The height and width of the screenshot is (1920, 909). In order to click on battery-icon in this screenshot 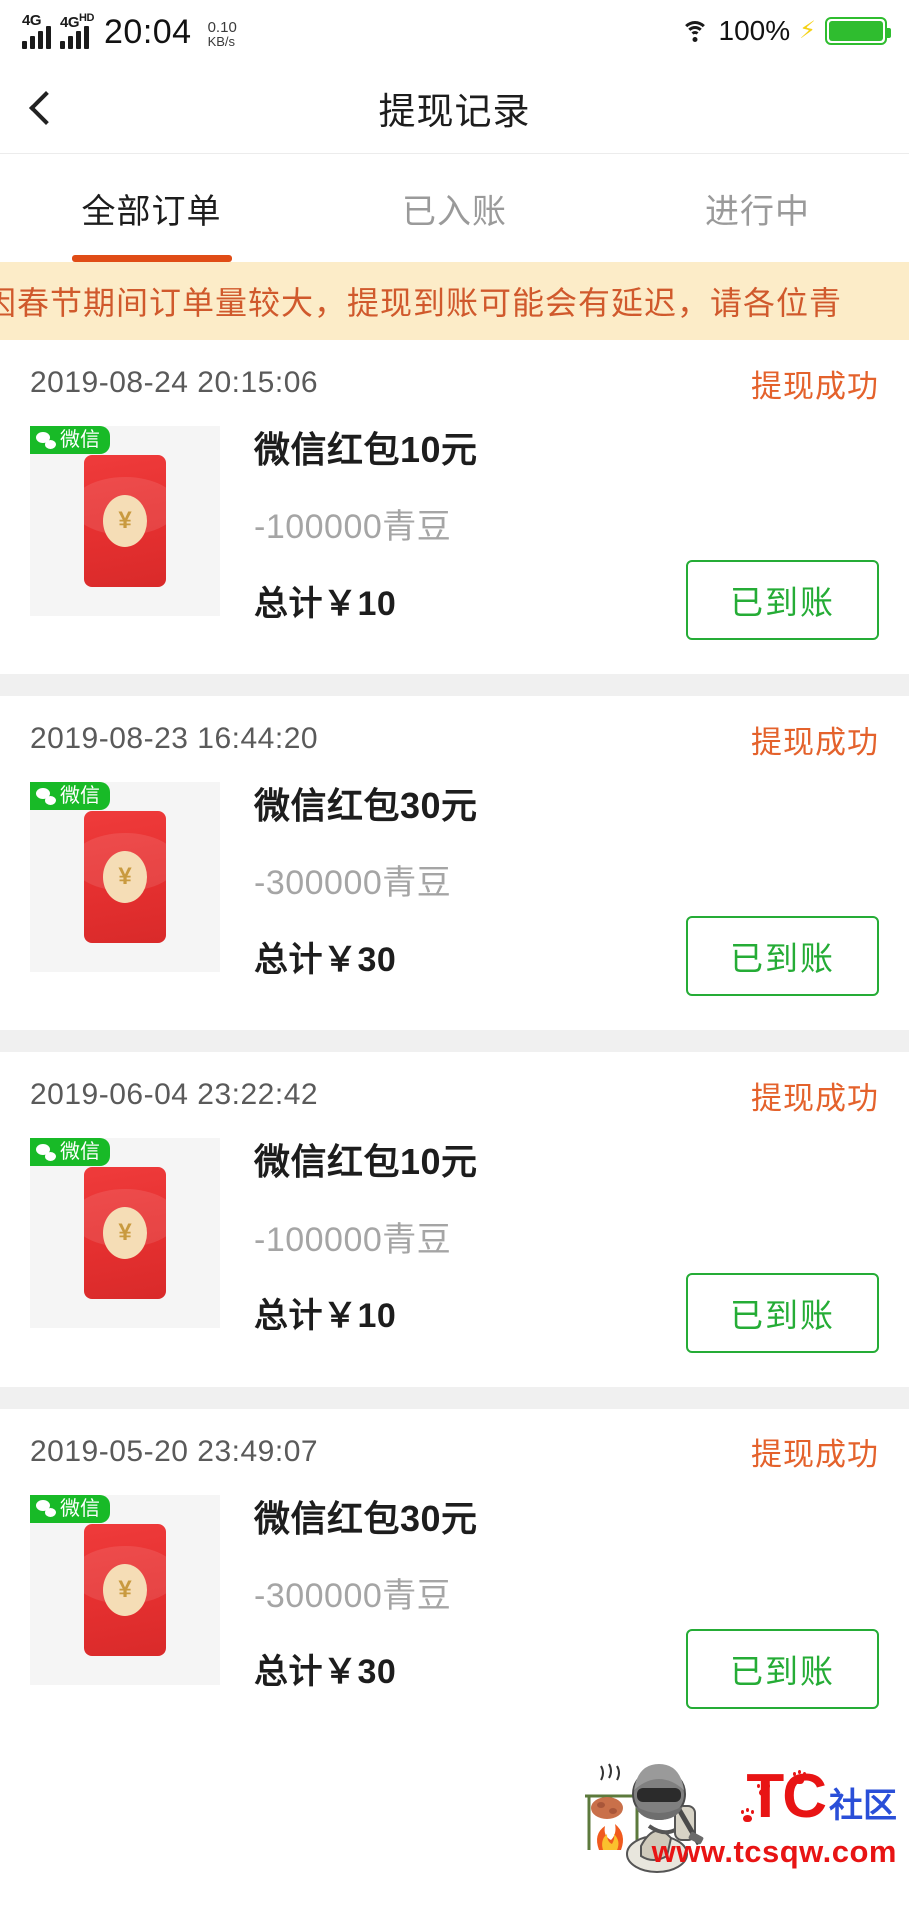, I will do `click(858, 31)`.